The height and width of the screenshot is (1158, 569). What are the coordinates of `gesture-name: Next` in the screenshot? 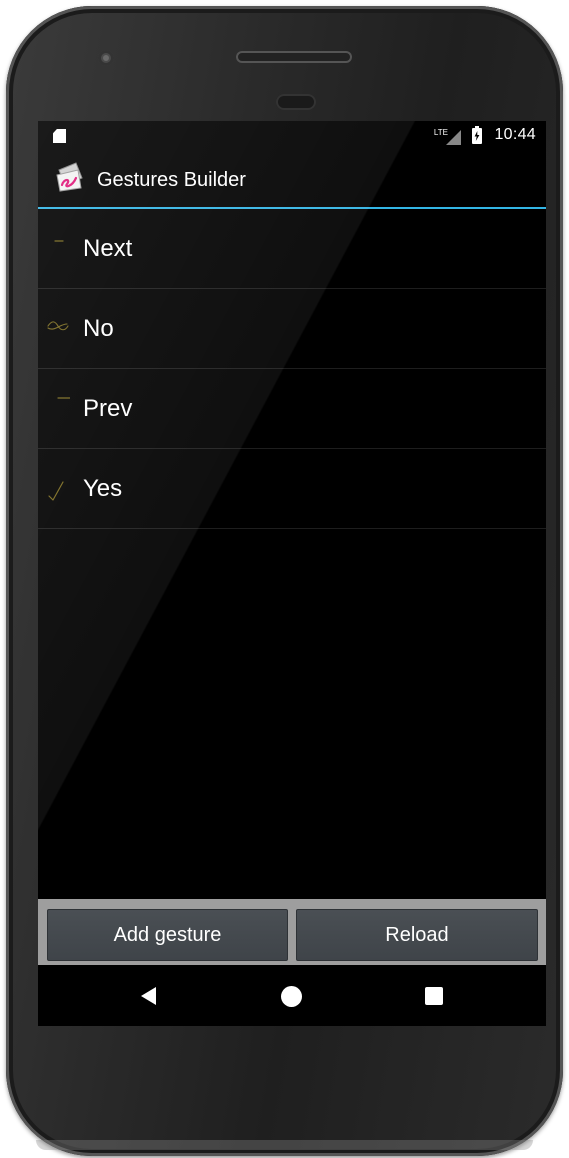 It's located at (108, 248).